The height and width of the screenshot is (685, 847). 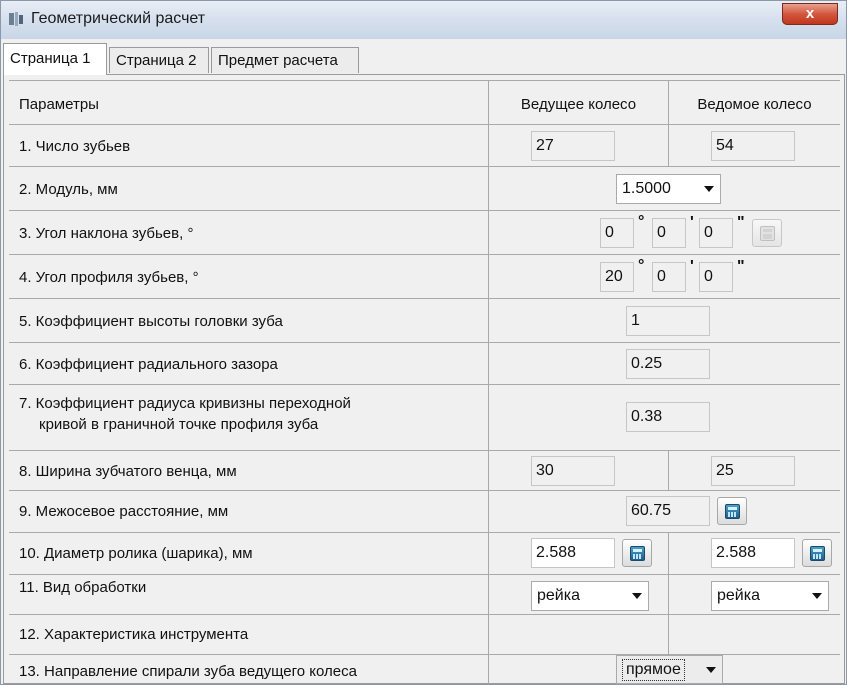 I want to click on header-row: Параметры Ведущее колесо Ведомое колесо, so click(x=424, y=102).